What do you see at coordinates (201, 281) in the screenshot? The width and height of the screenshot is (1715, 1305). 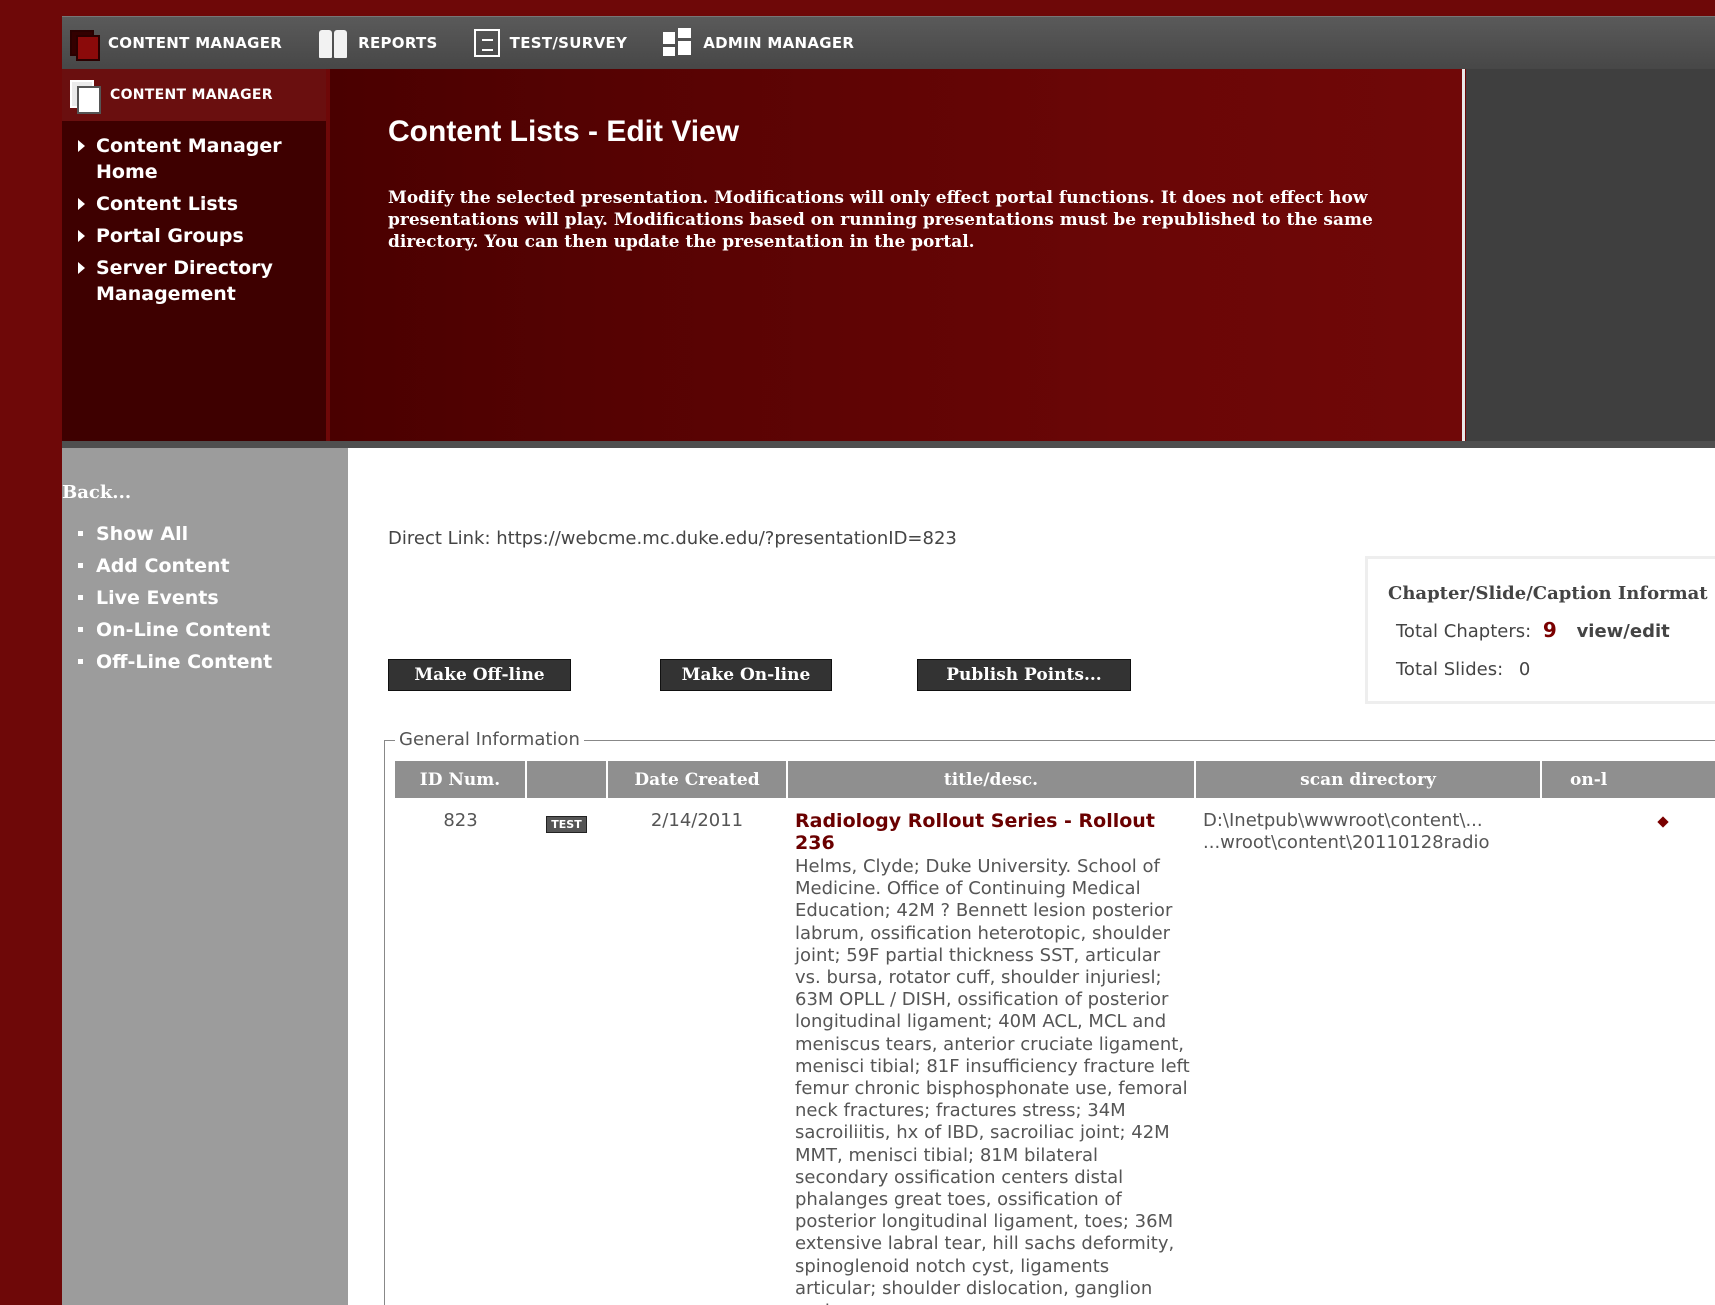 I see `menu-server-directory-management: Server Directory Management` at bounding box center [201, 281].